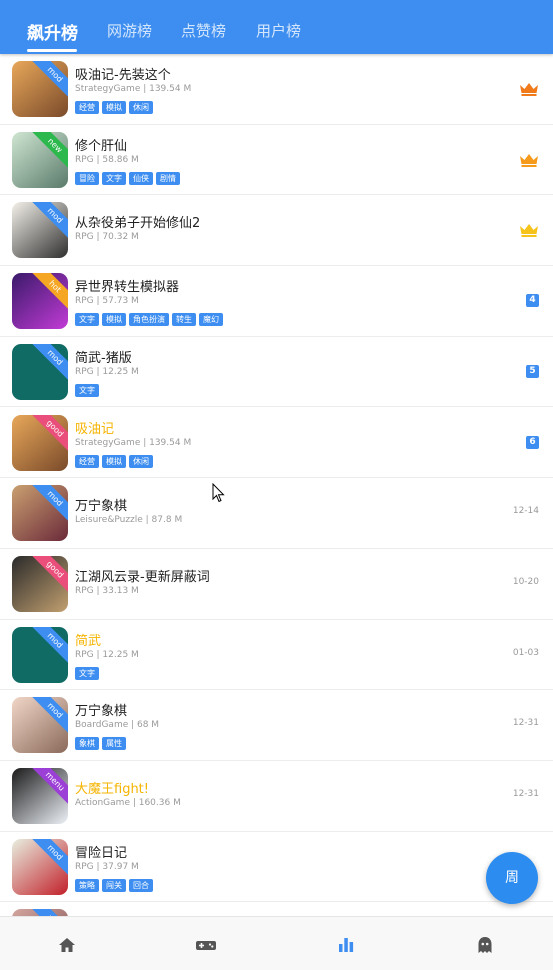 Image resolution: width=553 pixels, height=970 pixels. I want to click on game-list-item: mod问道仙途2-修复出售, so click(276, 909).